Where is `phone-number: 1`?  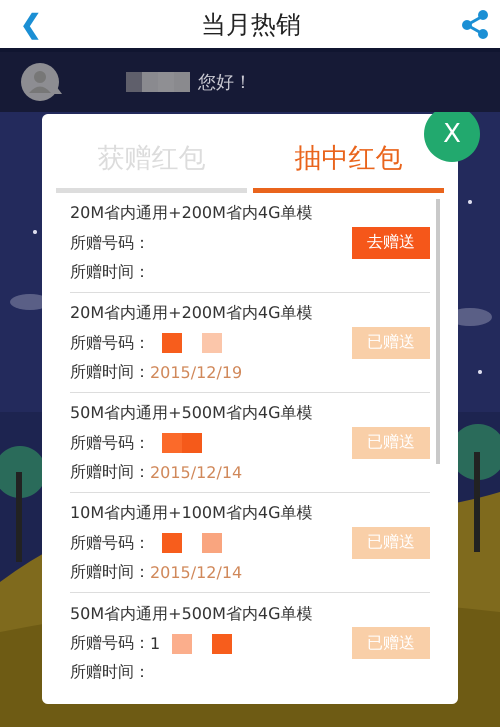
phone-number: 1 is located at coordinates (155, 643).